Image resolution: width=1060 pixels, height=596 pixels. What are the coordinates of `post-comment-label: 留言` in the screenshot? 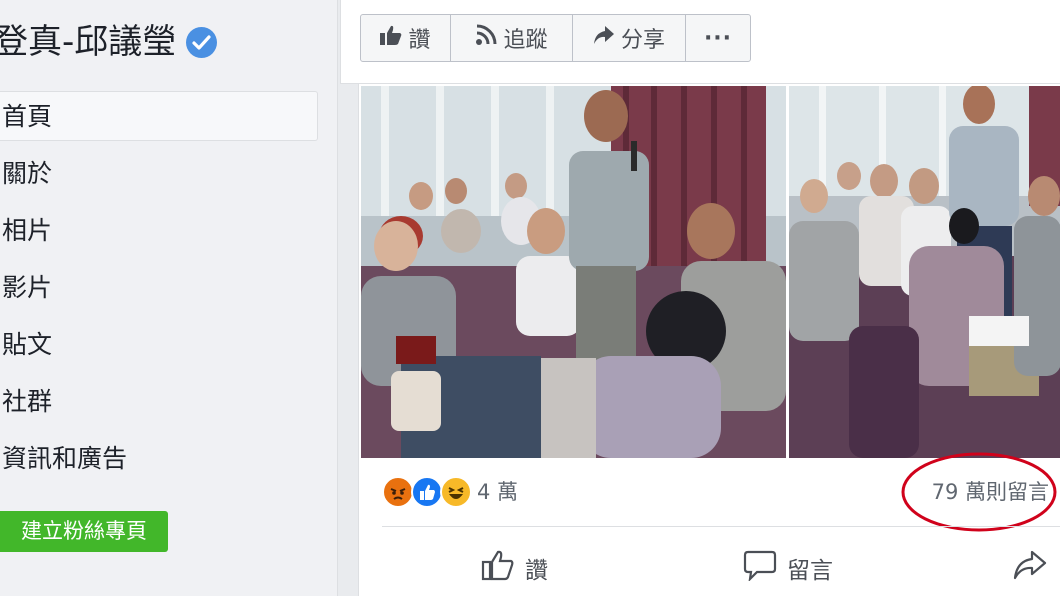 It's located at (810, 571).